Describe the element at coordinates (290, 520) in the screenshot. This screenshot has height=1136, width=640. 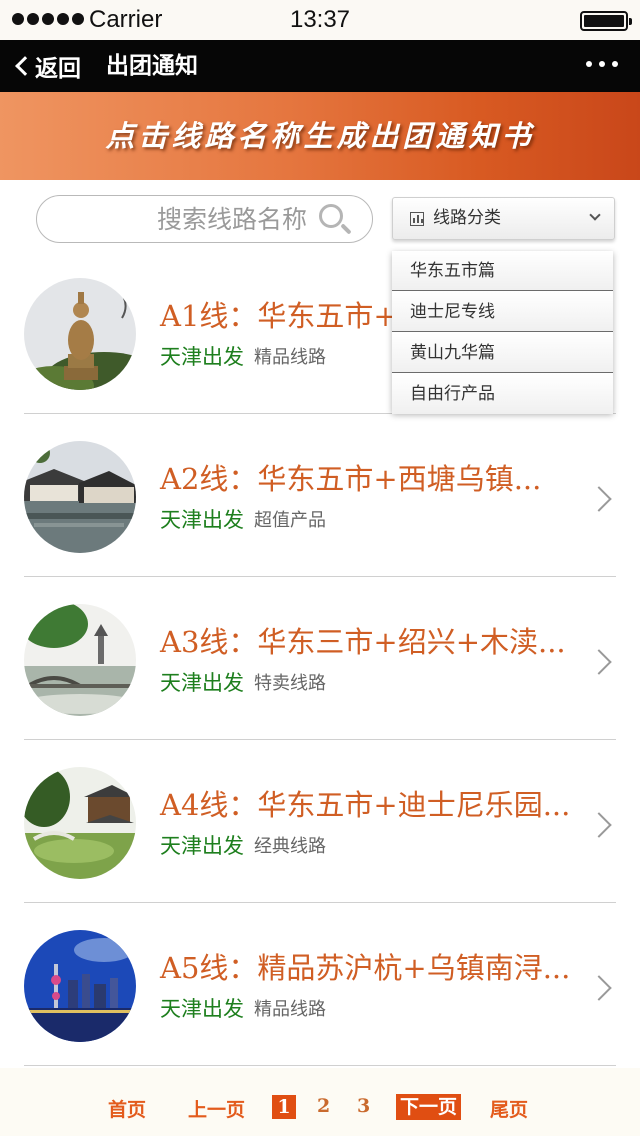
I see `route-tag: 超值产品` at that location.